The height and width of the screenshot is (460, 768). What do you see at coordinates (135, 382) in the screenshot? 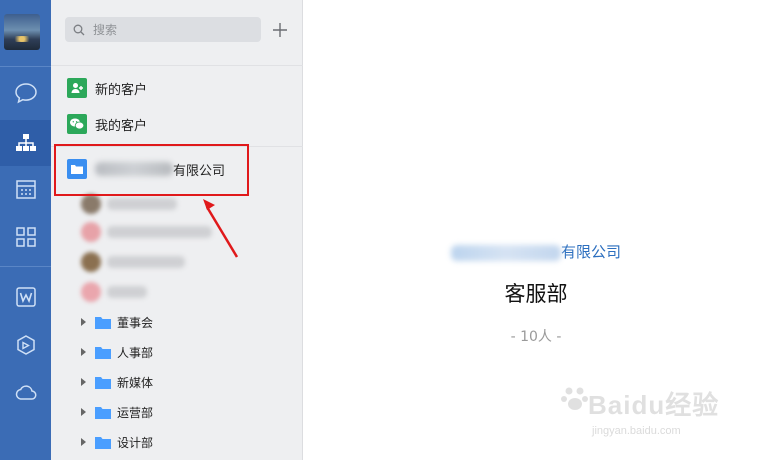
I see `dept-label: 新媒体` at bounding box center [135, 382].